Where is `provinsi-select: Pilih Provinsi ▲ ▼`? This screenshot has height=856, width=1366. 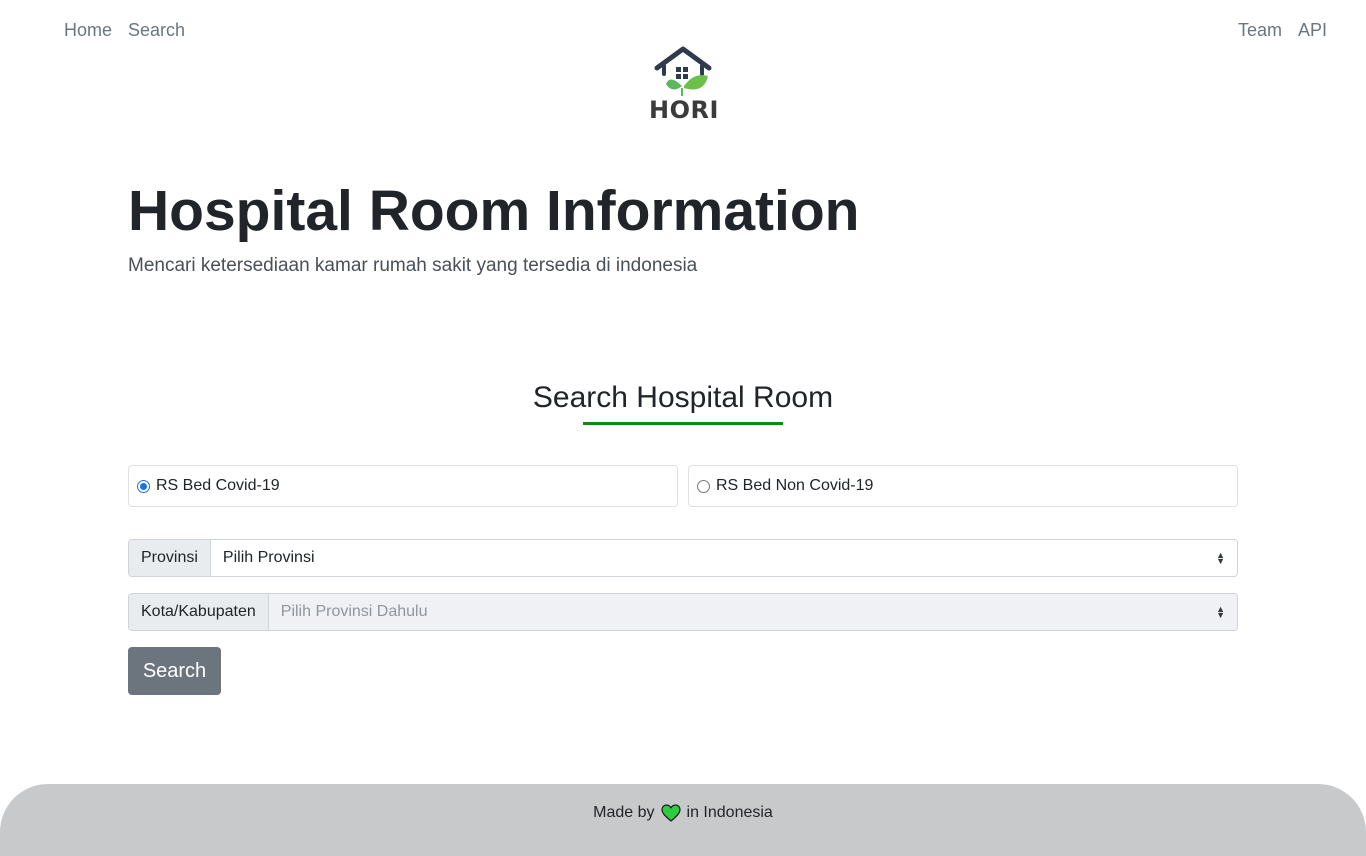
provinsi-select: Pilih Provinsi ▲ ▼ is located at coordinates (723, 558).